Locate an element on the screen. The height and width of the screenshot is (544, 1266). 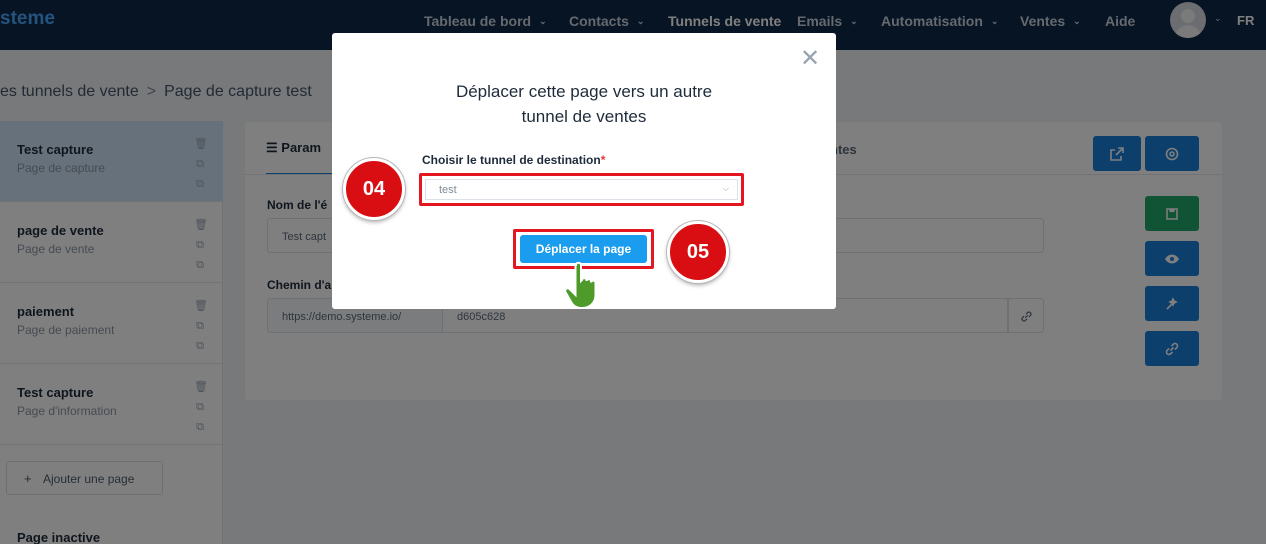
highlight-frame: test ⌵ is located at coordinates (581, 189).